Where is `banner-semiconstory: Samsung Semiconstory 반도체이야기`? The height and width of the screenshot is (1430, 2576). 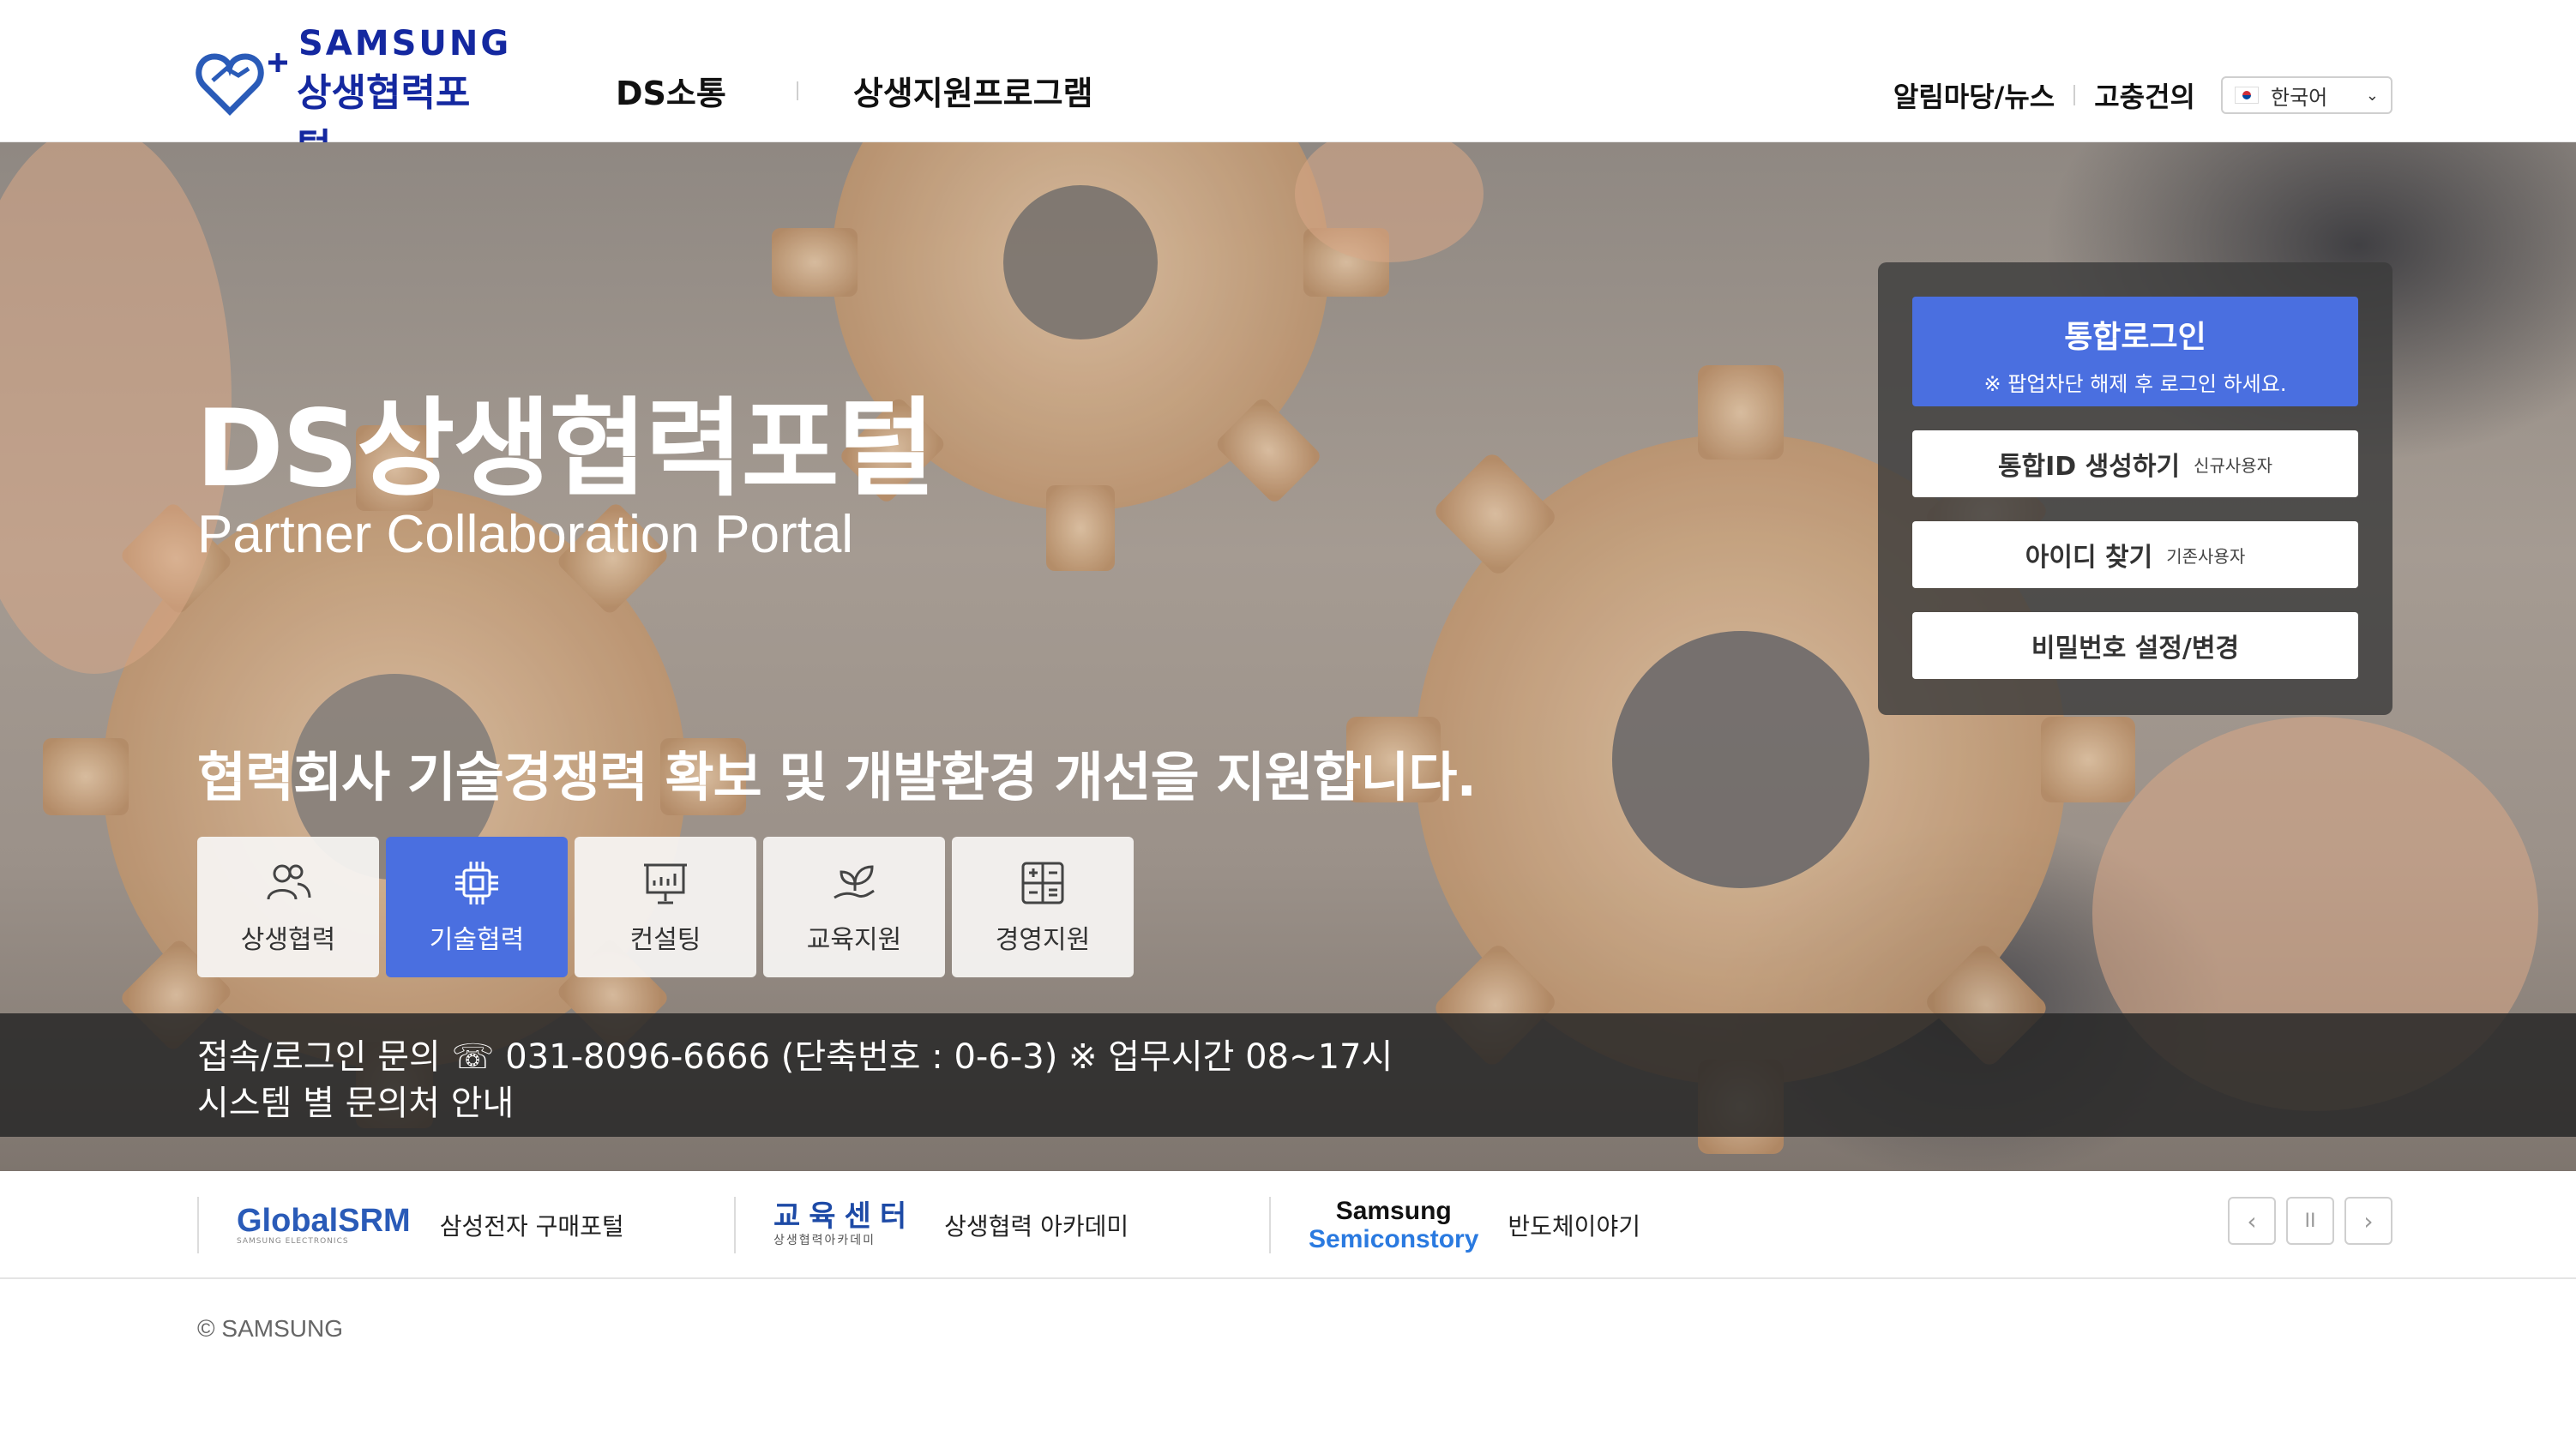 banner-semiconstory: Samsung Semiconstory 반도체이야기 is located at coordinates (1454, 1225).